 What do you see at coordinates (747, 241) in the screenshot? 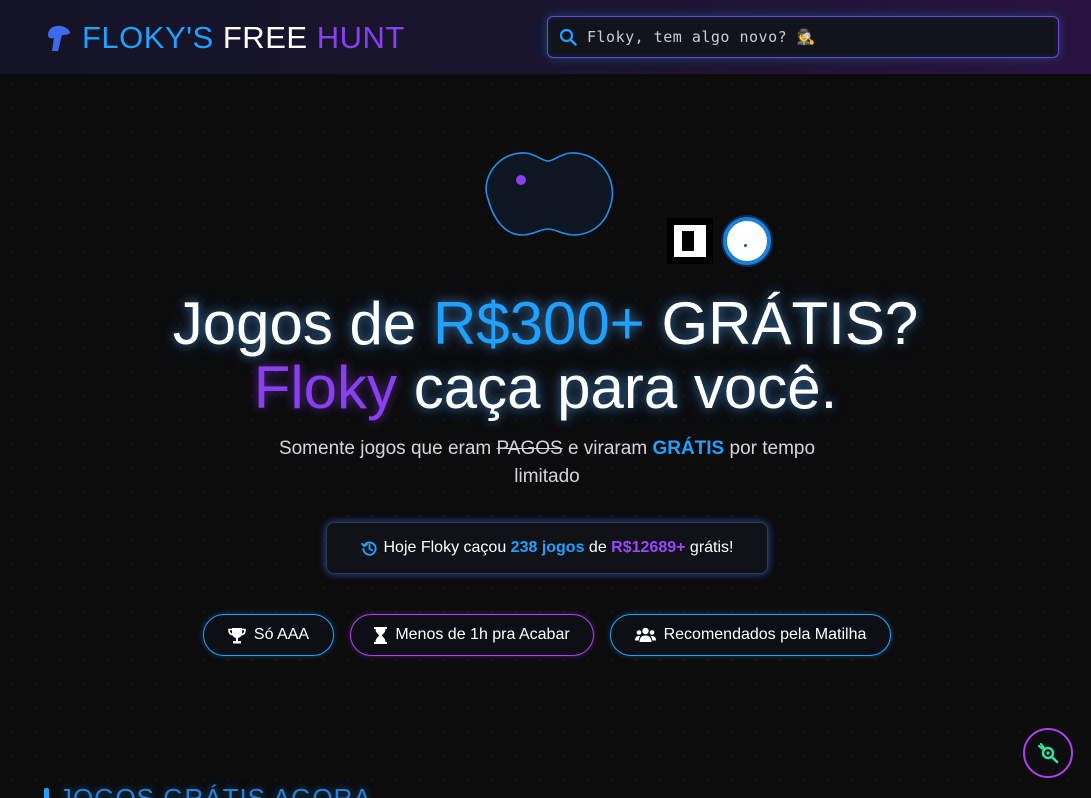
I see `steam-icon` at bounding box center [747, 241].